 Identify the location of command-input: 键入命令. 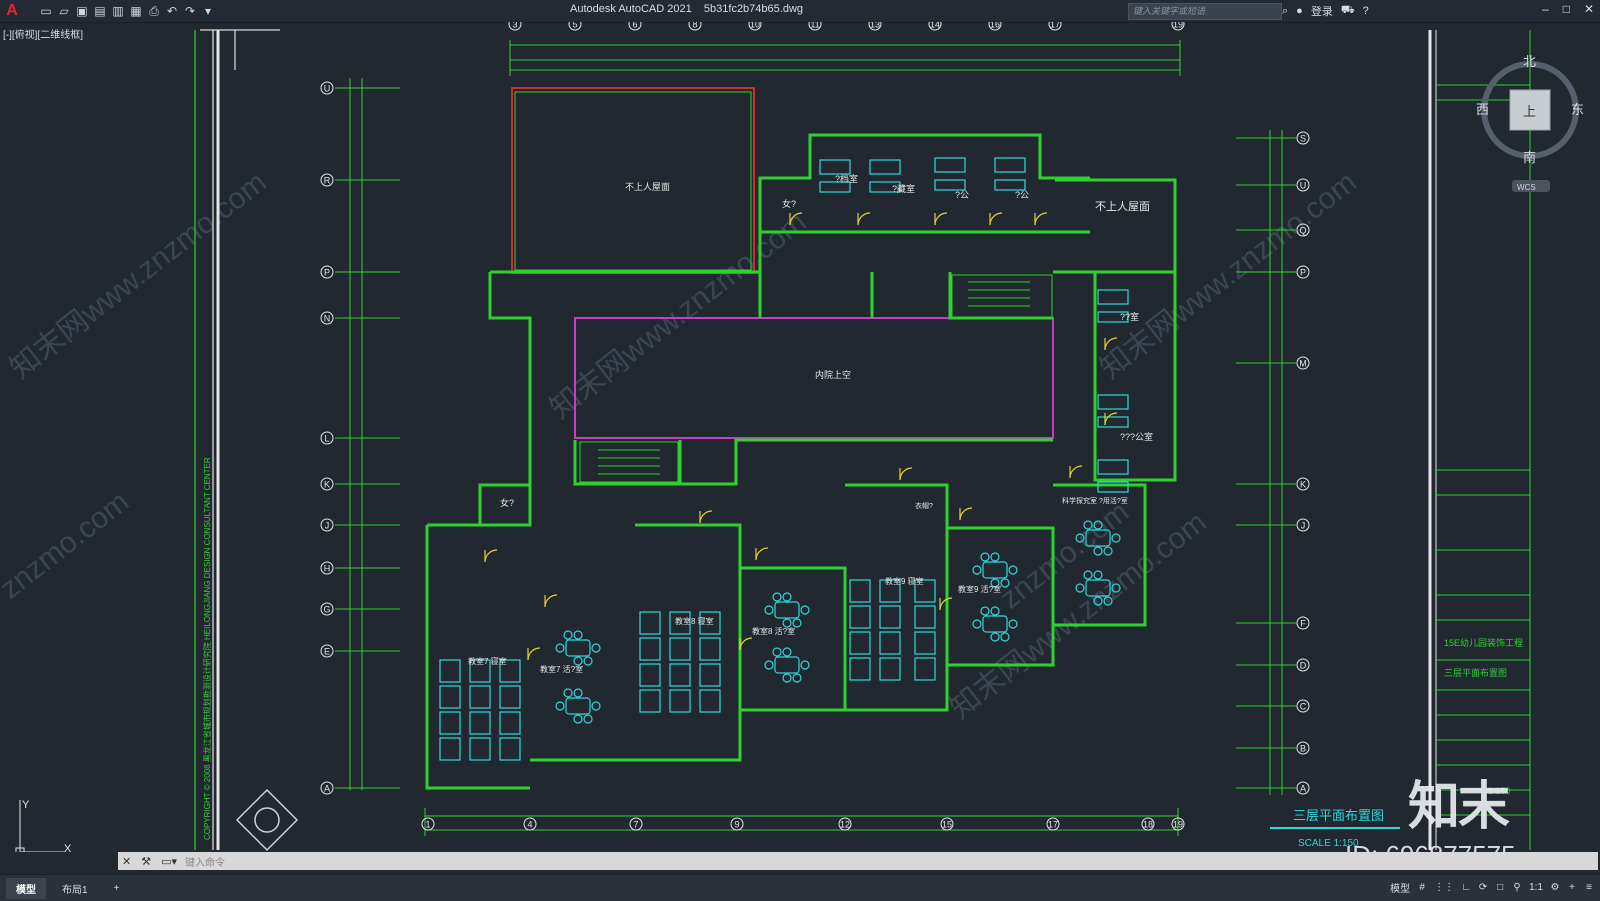
(205, 861).